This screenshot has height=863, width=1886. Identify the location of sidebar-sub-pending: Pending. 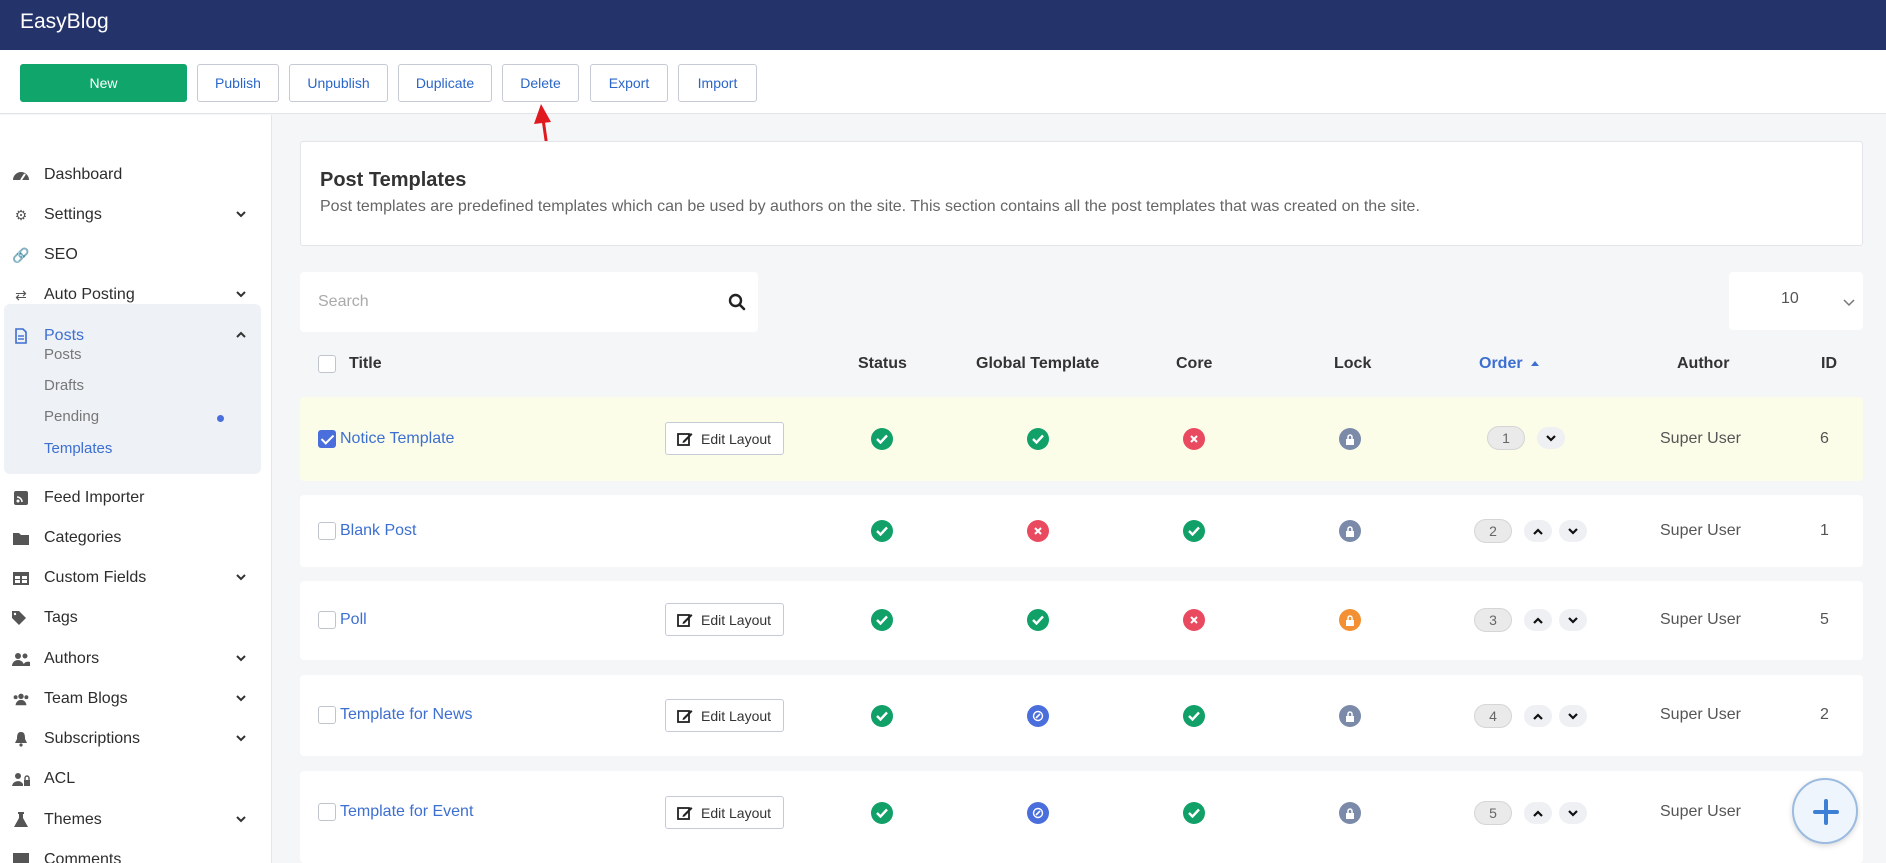
(71, 416).